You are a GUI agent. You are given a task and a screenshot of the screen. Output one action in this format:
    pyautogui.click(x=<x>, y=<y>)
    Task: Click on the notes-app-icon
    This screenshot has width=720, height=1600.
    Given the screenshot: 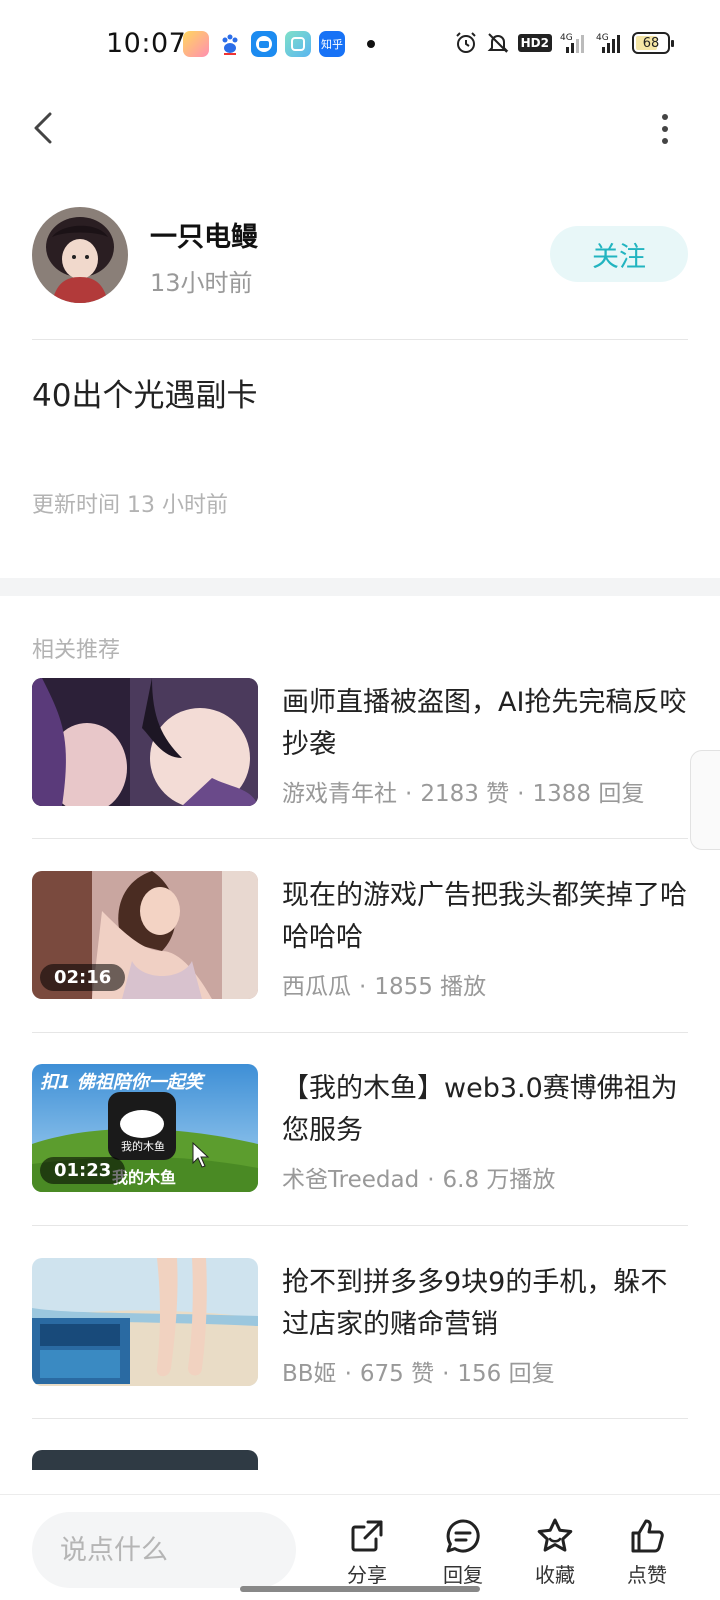 What is the action you would take?
    pyautogui.click(x=298, y=44)
    